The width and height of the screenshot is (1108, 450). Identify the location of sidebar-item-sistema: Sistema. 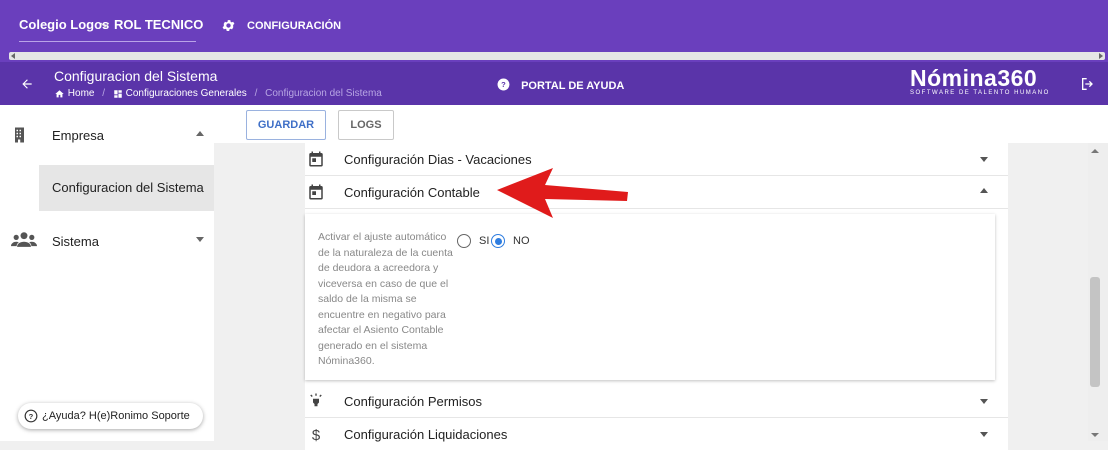
(107, 241).